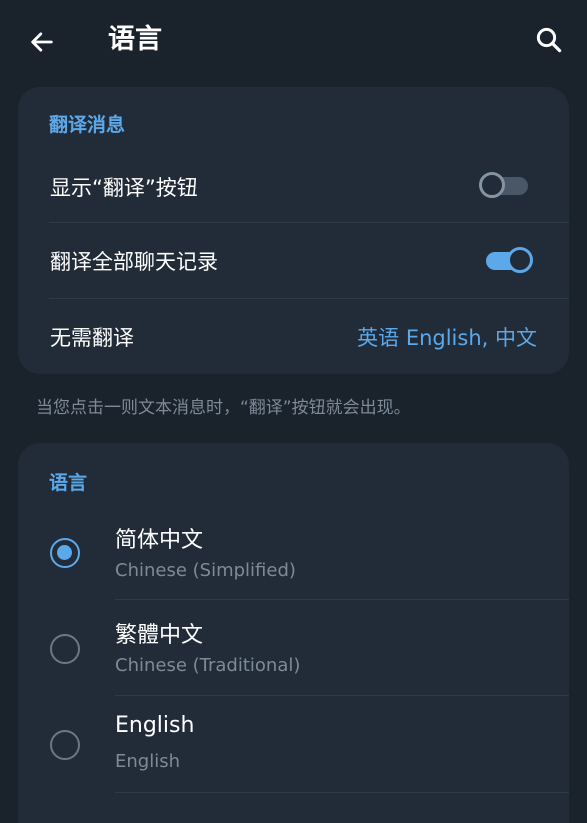 The width and height of the screenshot is (587, 823). I want to click on translate-all-chats-toggle, so click(509, 260).